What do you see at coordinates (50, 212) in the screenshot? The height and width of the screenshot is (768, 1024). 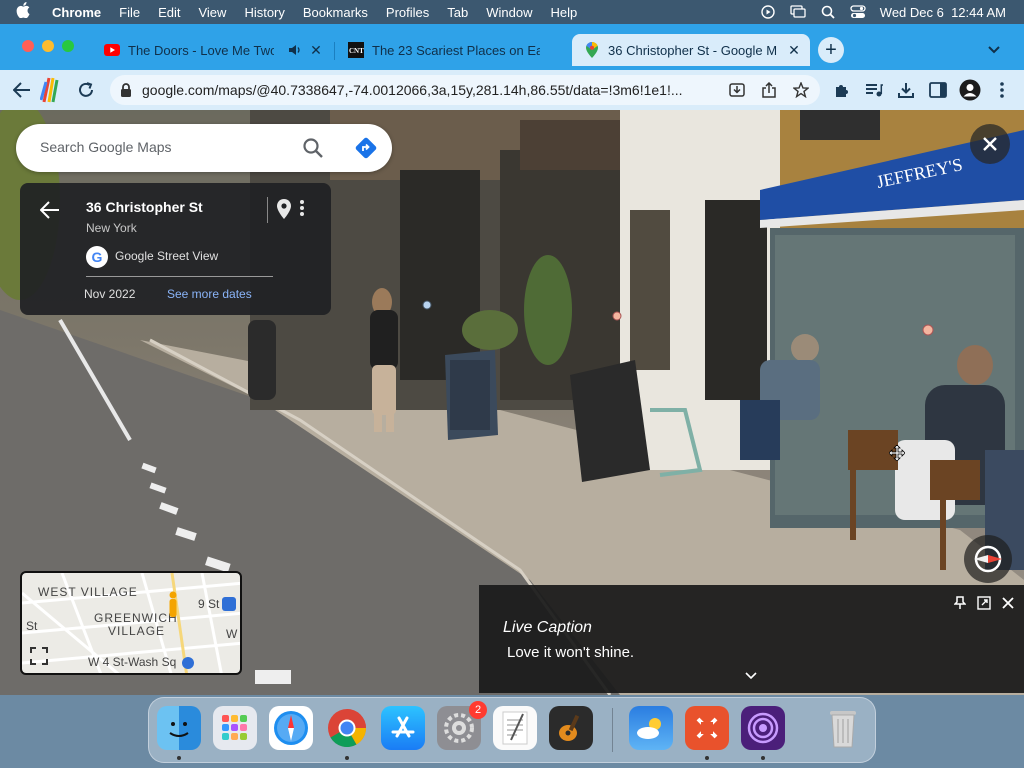 I see `back-arrow-icon` at bounding box center [50, 212].